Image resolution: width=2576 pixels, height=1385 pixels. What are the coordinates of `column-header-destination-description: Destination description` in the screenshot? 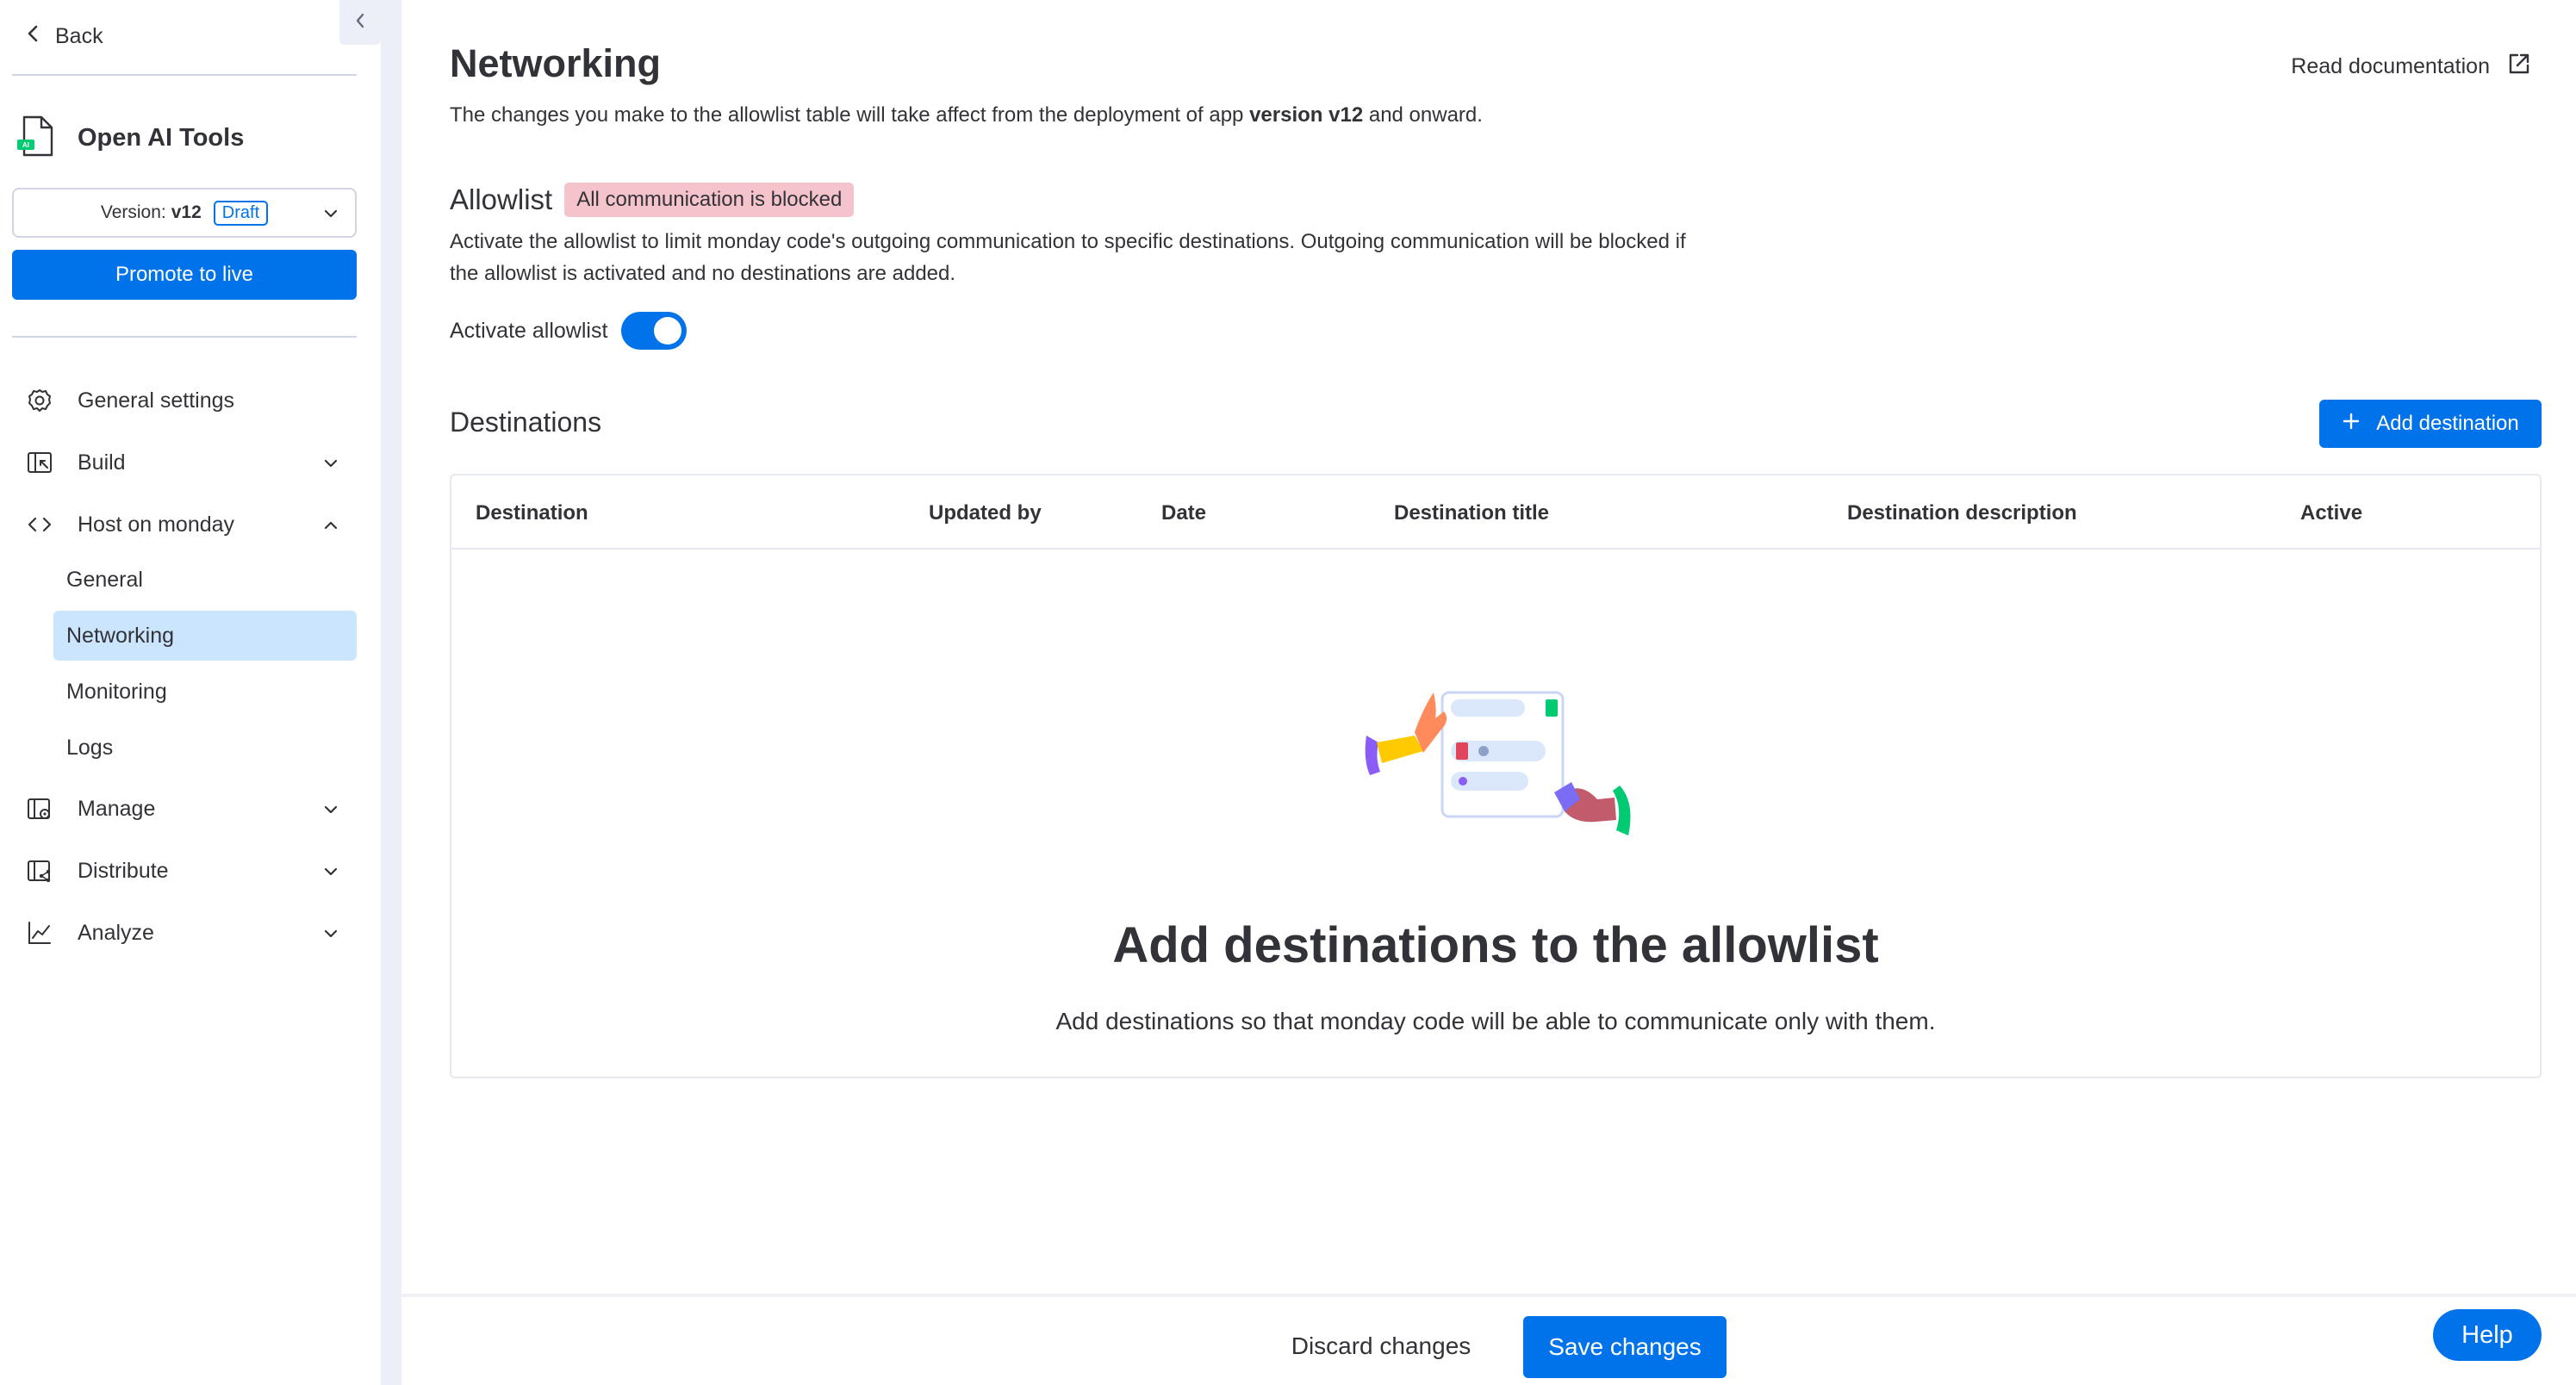 It's located at (1962, 513).